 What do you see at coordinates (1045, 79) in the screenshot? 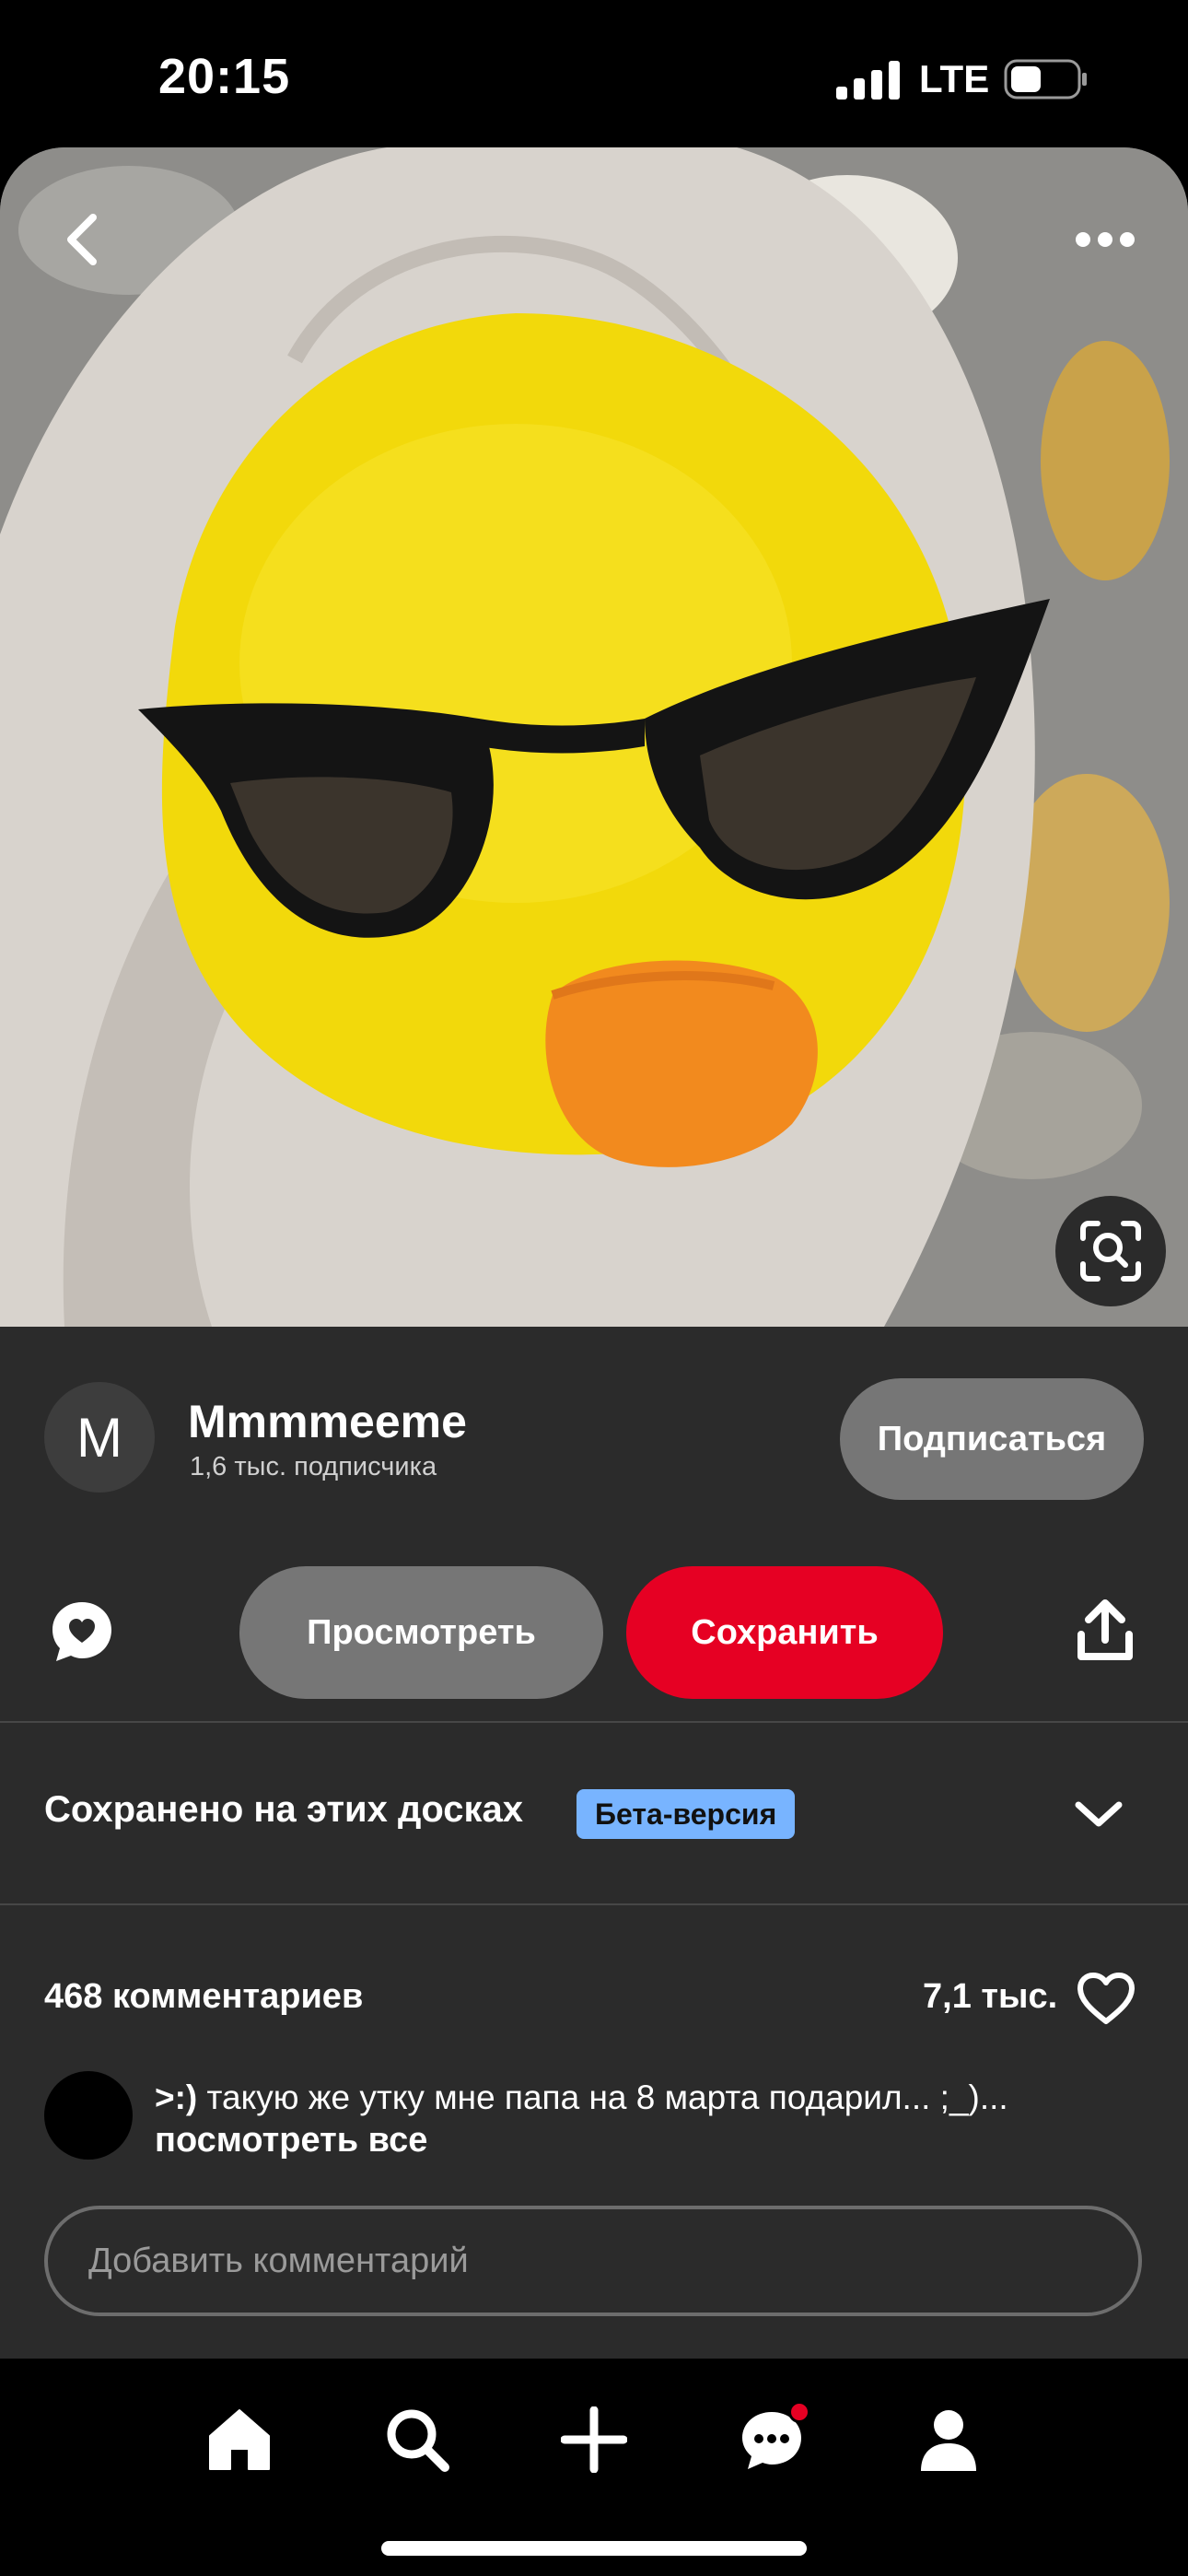
I see `battery-icon` at bounding box center [1045, 79].